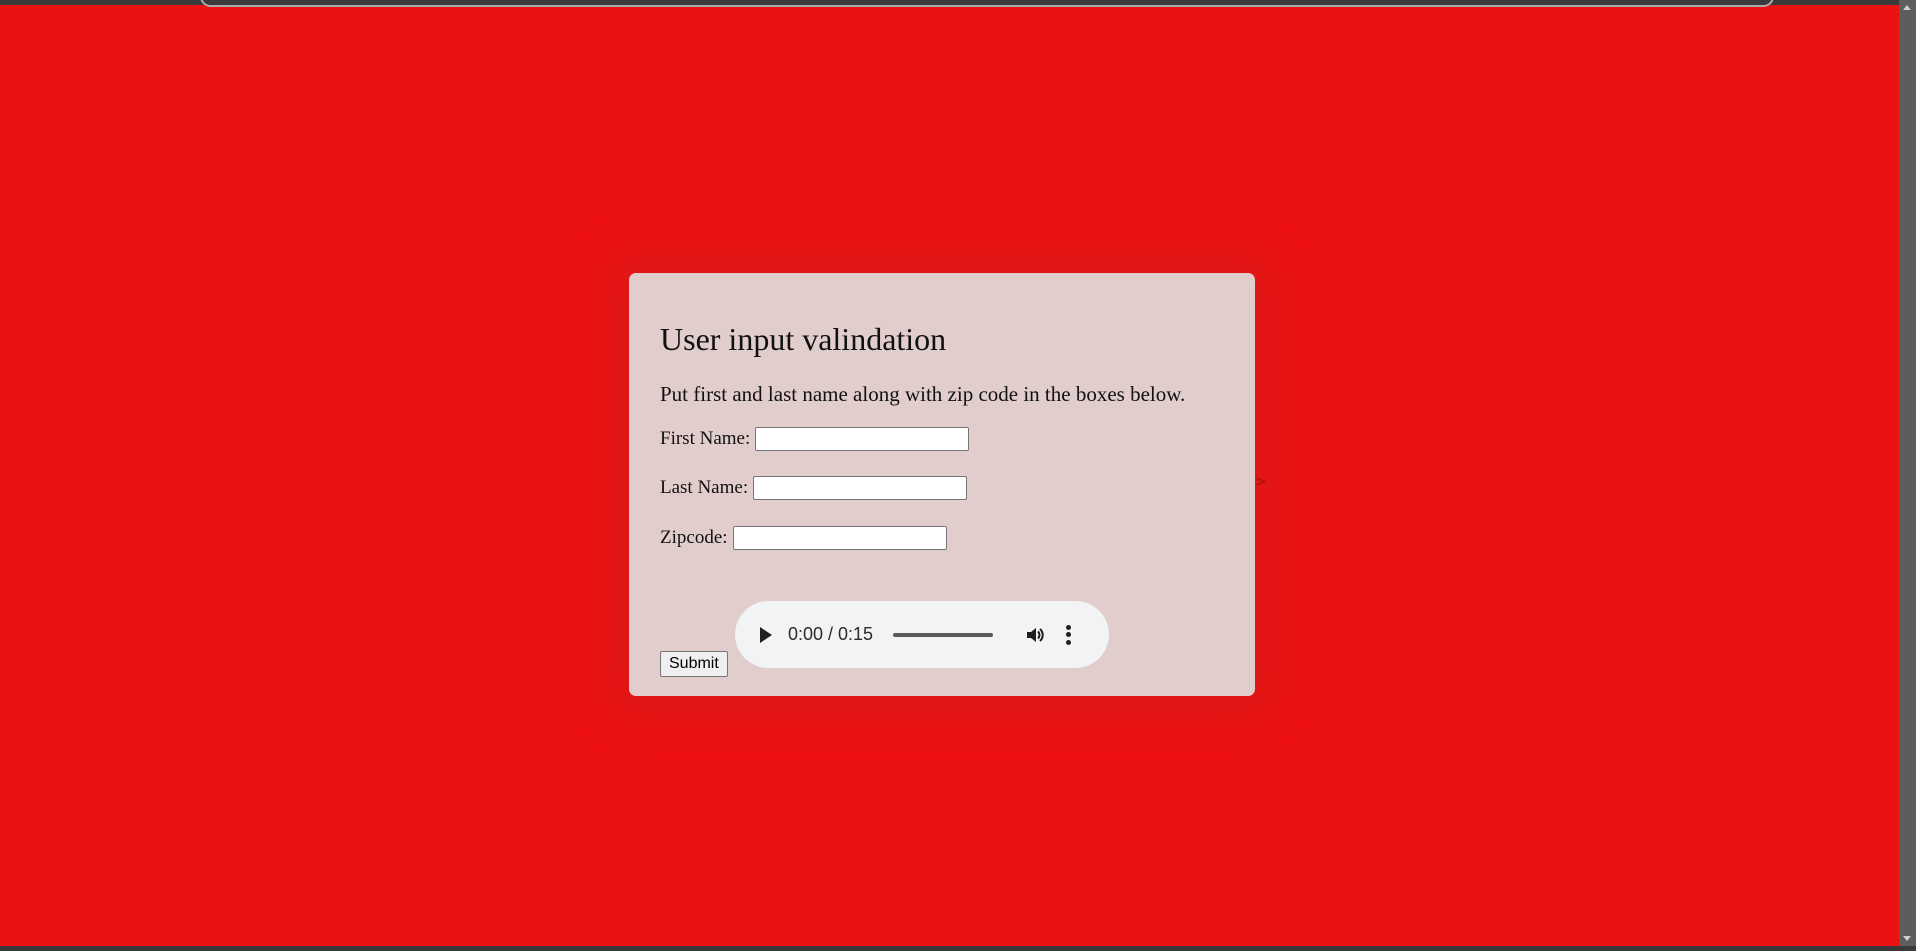 This screenshot has width=1916, height=951. What do you see at coordinates (862, 439) in the screenshot?
I see `first-name-input` at bounding box center [862, 439].